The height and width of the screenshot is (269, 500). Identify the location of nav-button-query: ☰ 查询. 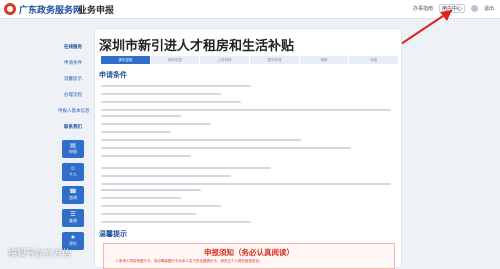
(73, 218).